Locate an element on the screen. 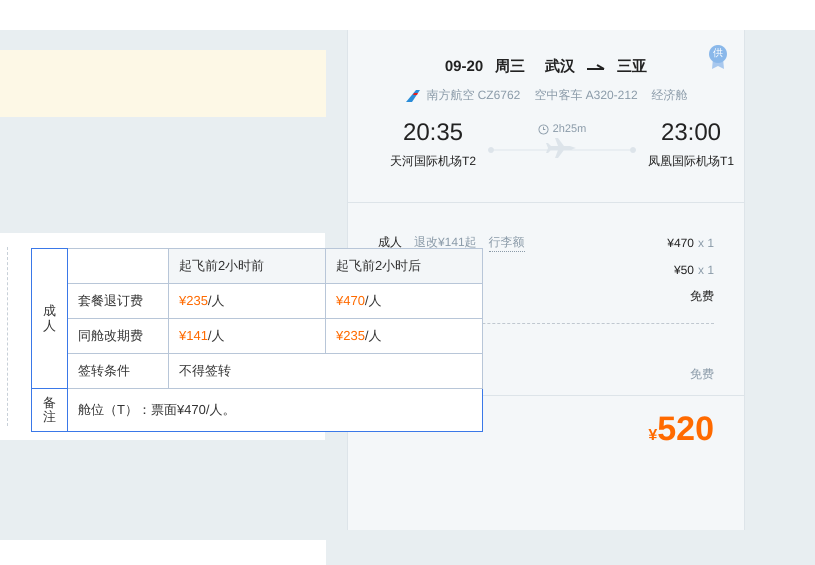 Image resolution: width=815 pixels, height=565 pixels. departure-airport: 天河国际机场T2 is located at coordinates (433, 161).